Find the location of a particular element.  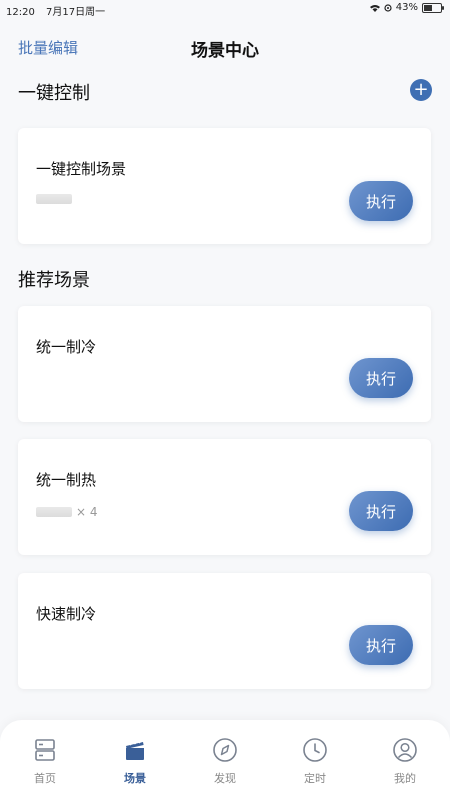

tab-label: 发现 is located at coordinates (225, 778).